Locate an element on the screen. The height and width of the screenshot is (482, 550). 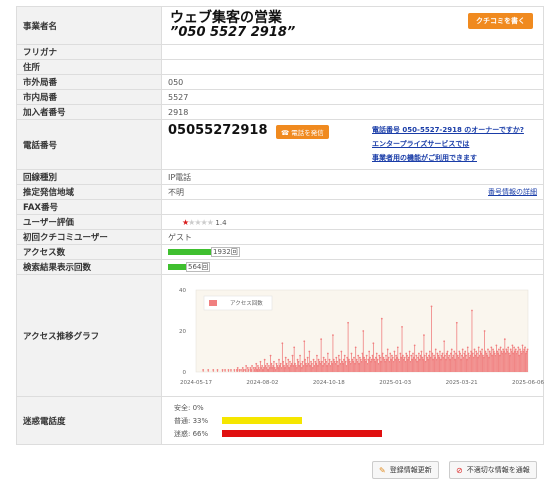
update-info-button: ✎ 登録情報更新 is located at coordinates (405, 470).